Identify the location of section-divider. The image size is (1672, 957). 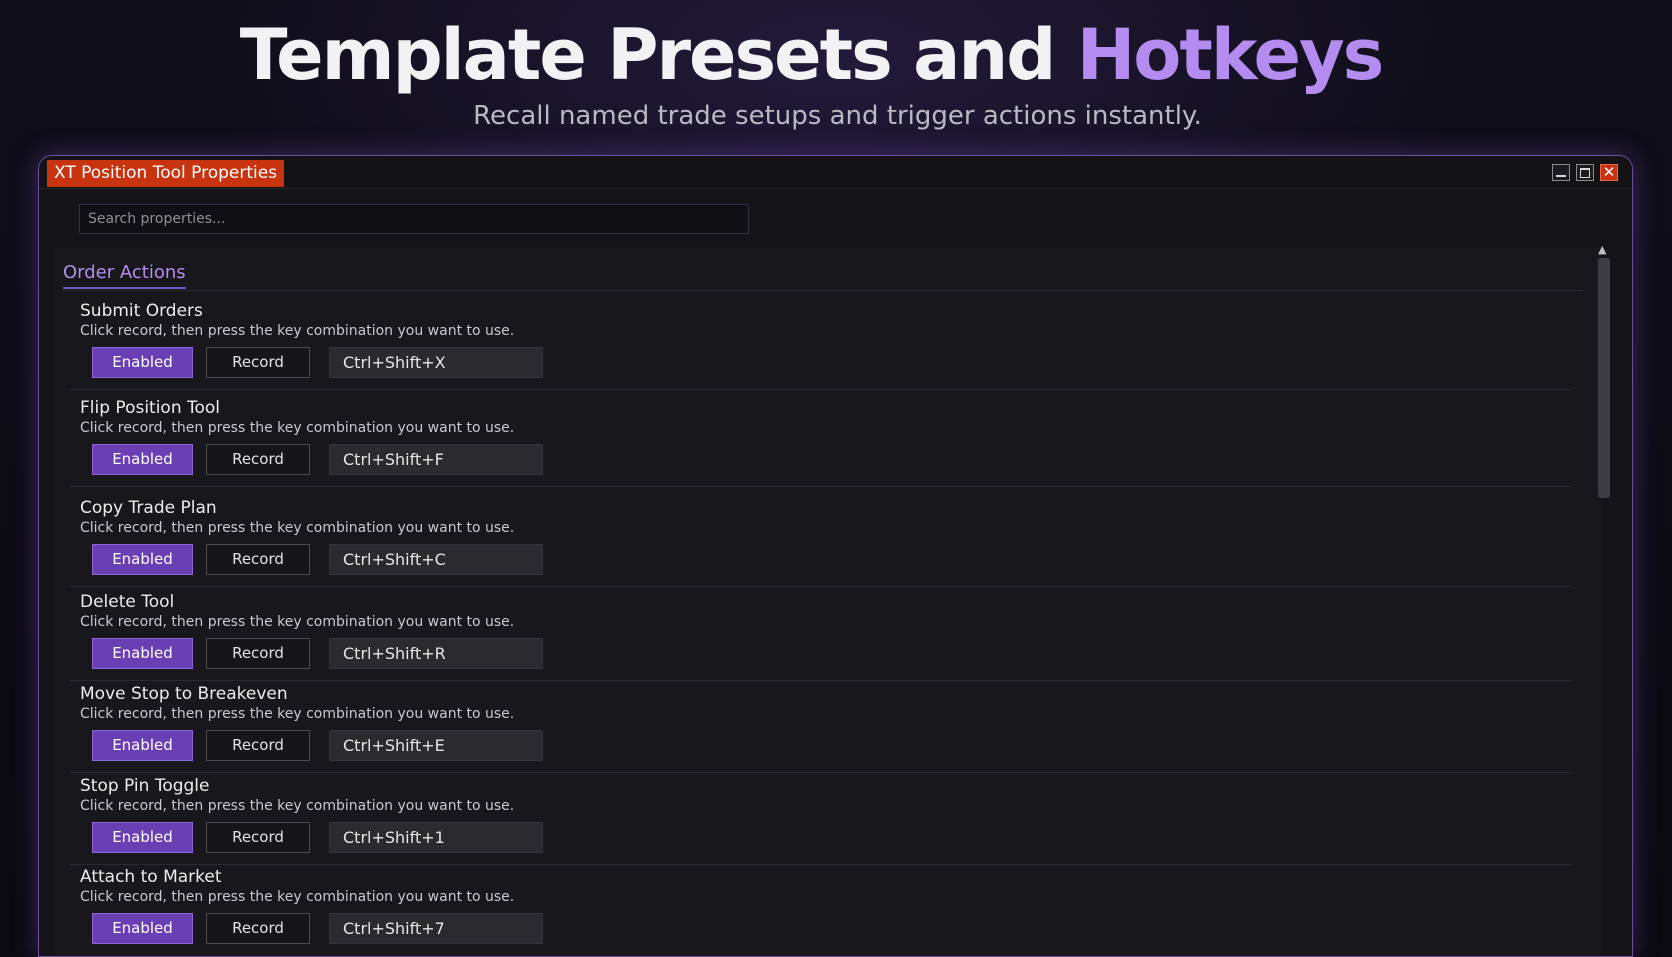
(823, 290).